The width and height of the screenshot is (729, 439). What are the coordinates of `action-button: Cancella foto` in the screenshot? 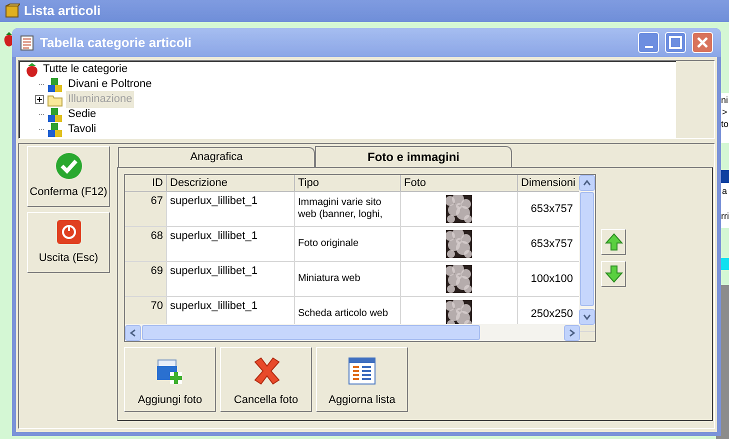 It's located at (266, 379).